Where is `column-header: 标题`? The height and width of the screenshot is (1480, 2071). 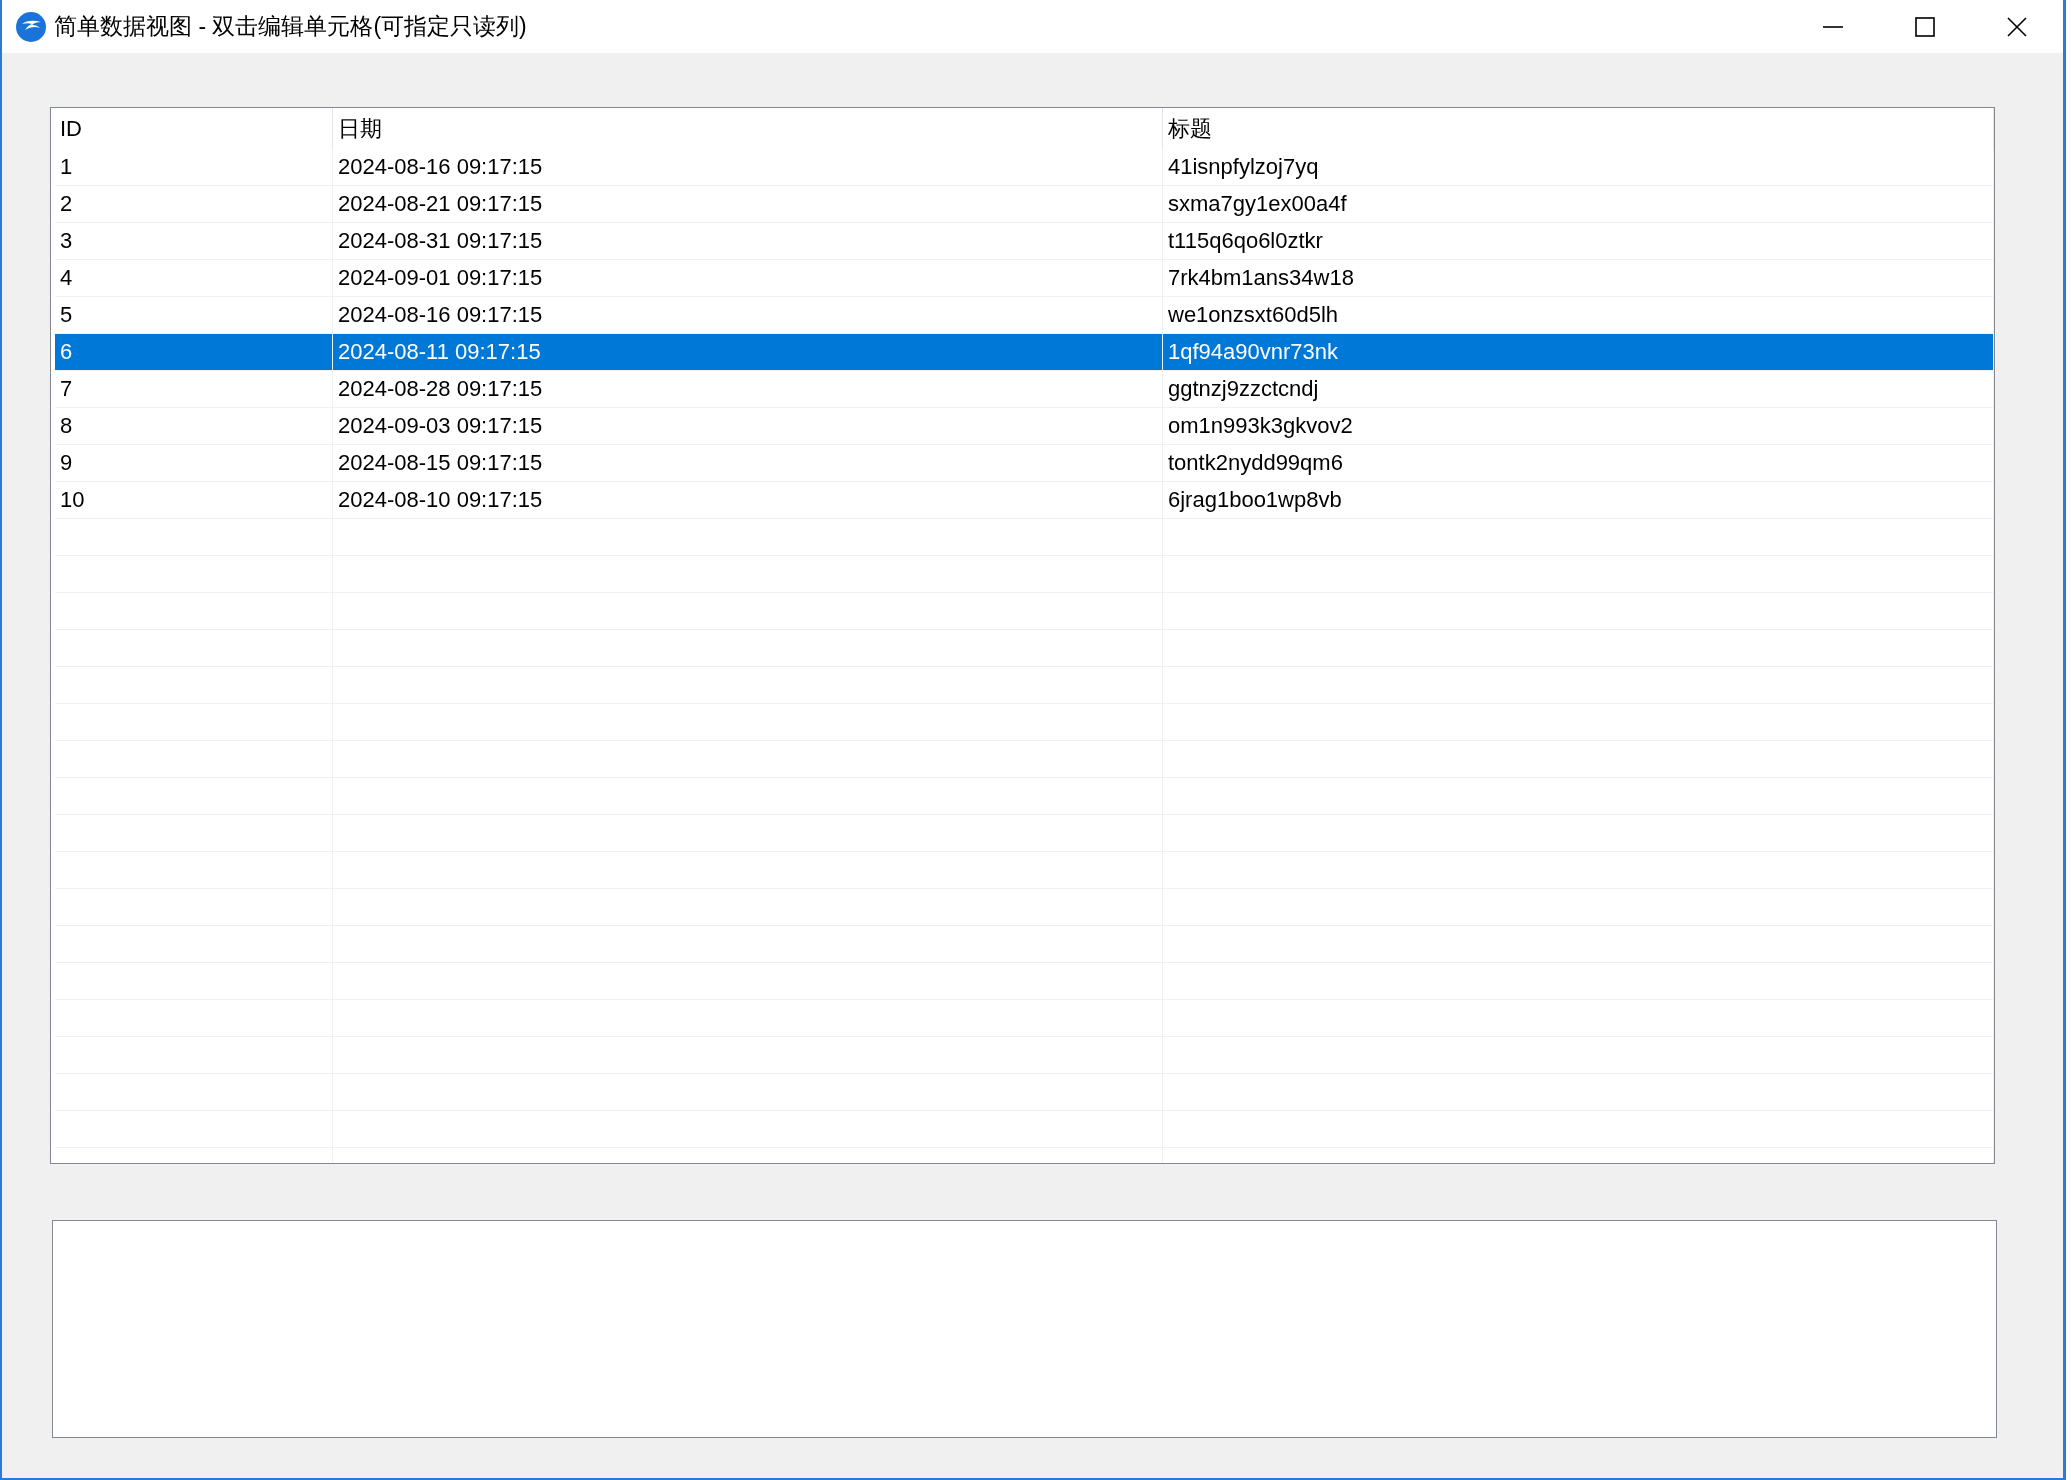
column-header: 标题 is located at coordinates (1578, 128).